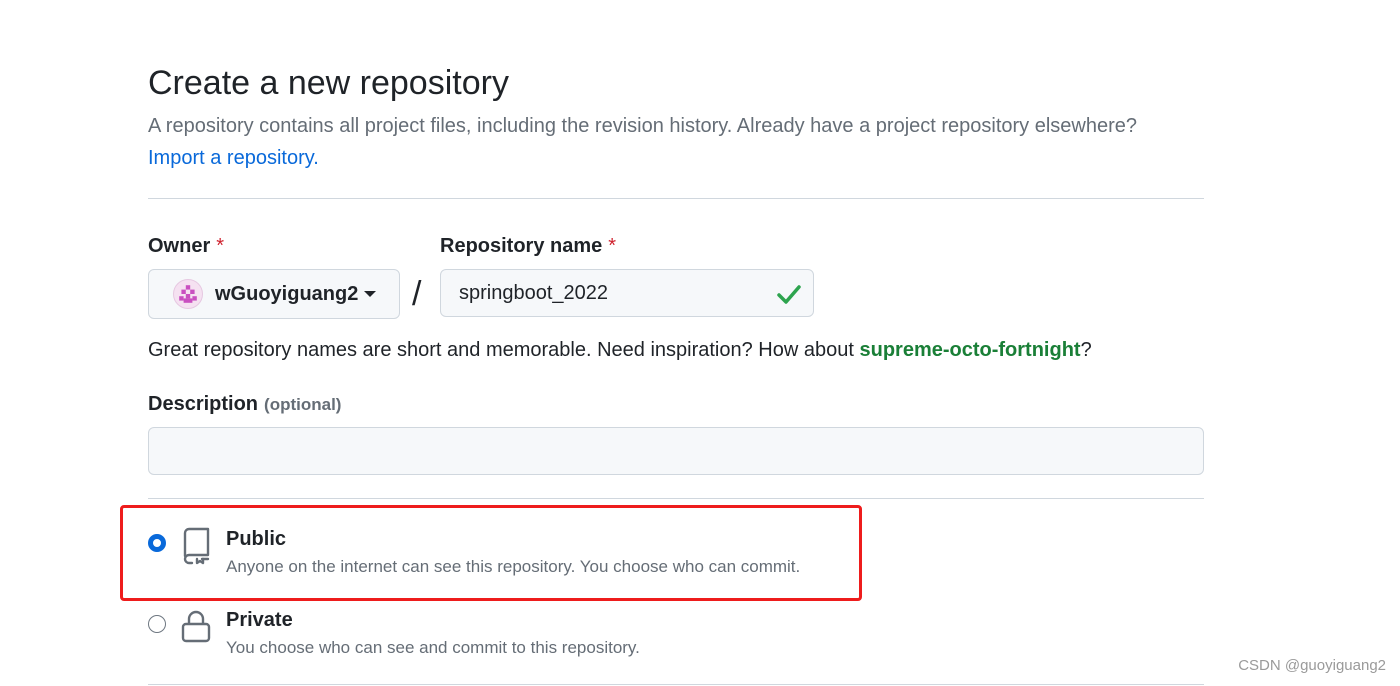  Describe the element at coordinates (370, 294) in the screenshot. I see `chevron-down-icon` at that location.